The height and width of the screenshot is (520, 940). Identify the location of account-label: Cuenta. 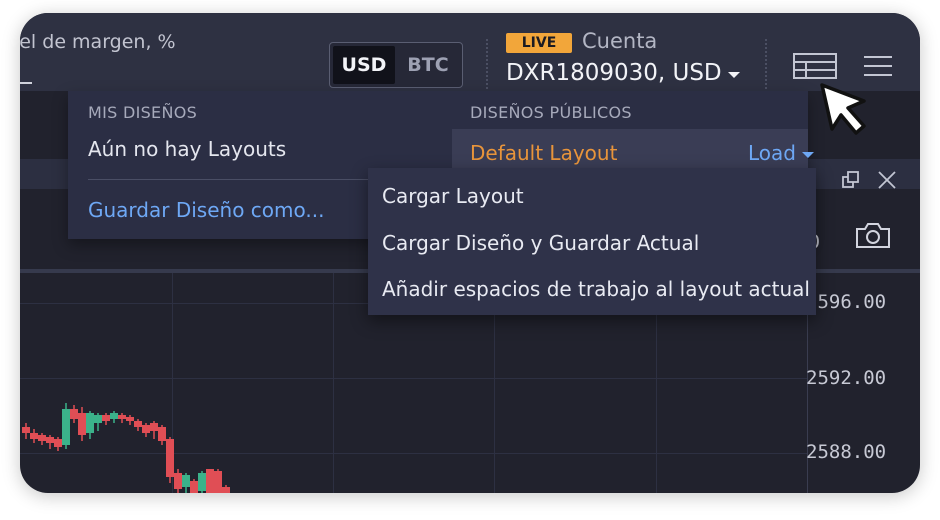
(620, 41).